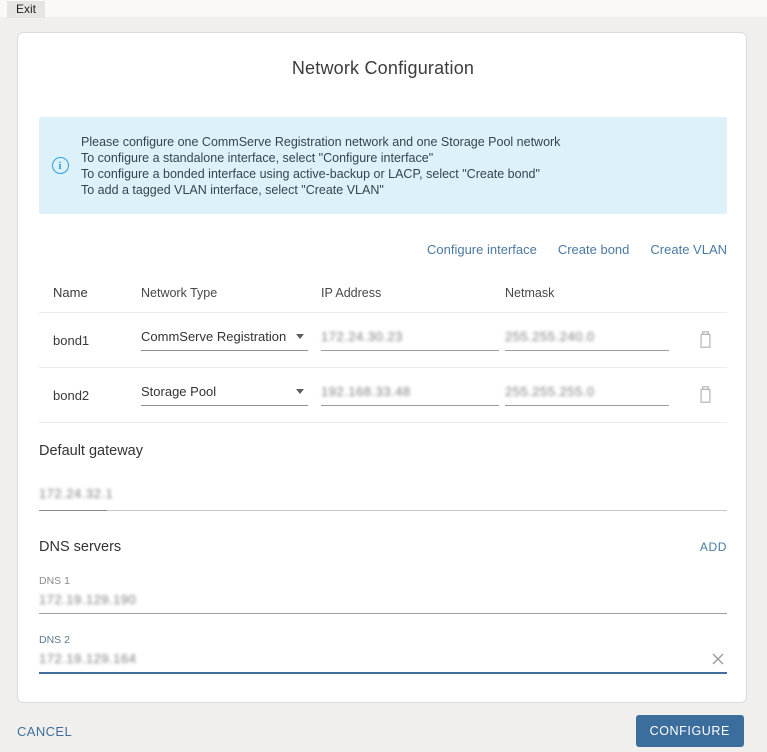 This screenshot has width=767, height=752. I want to click on dialog-footer: CANCEL CONFIGURE, so click(383, 731).